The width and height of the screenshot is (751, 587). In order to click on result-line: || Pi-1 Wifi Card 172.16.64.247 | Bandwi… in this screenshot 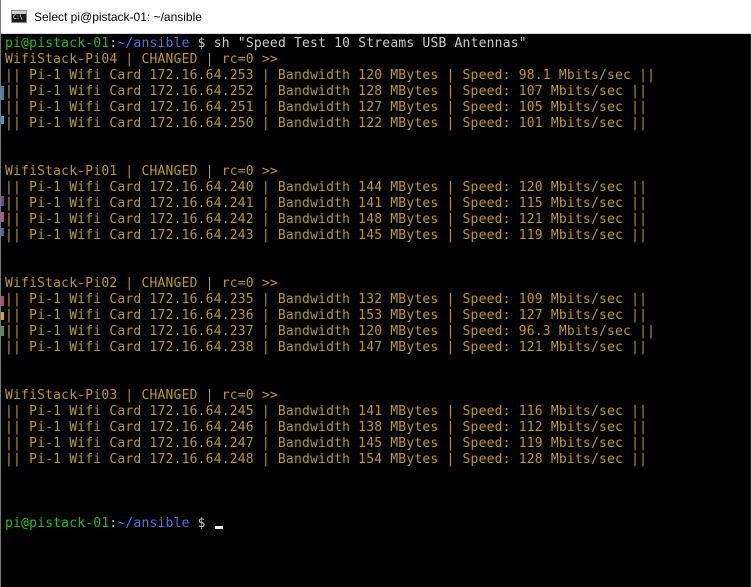, I will do `click(326, 443)`.